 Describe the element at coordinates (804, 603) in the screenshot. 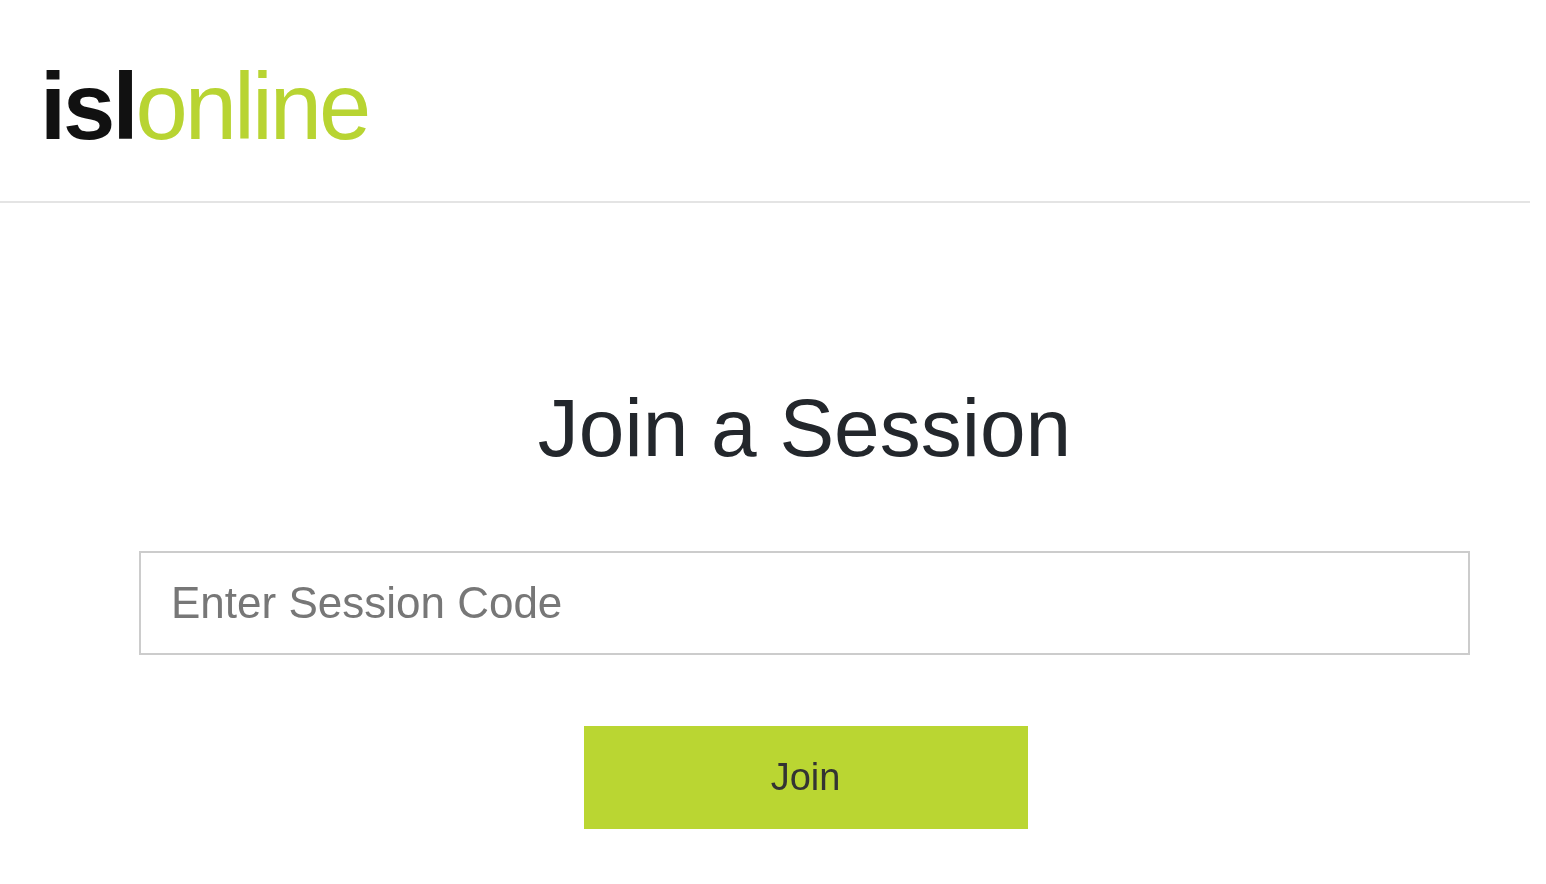

I see `session-code-field: Enter Session Code` at that location.